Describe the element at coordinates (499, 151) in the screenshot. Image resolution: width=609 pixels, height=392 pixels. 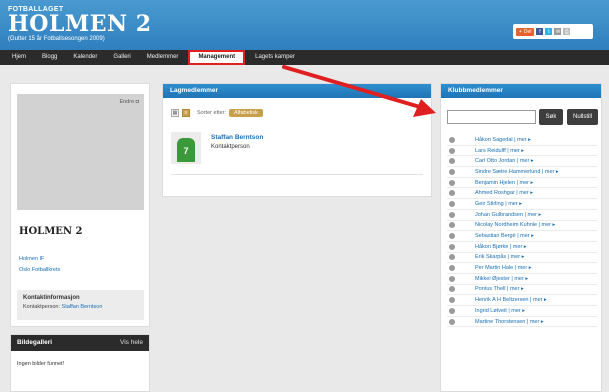
I see `club-member-link: Lars Reidulff | mer ▸` at that location.